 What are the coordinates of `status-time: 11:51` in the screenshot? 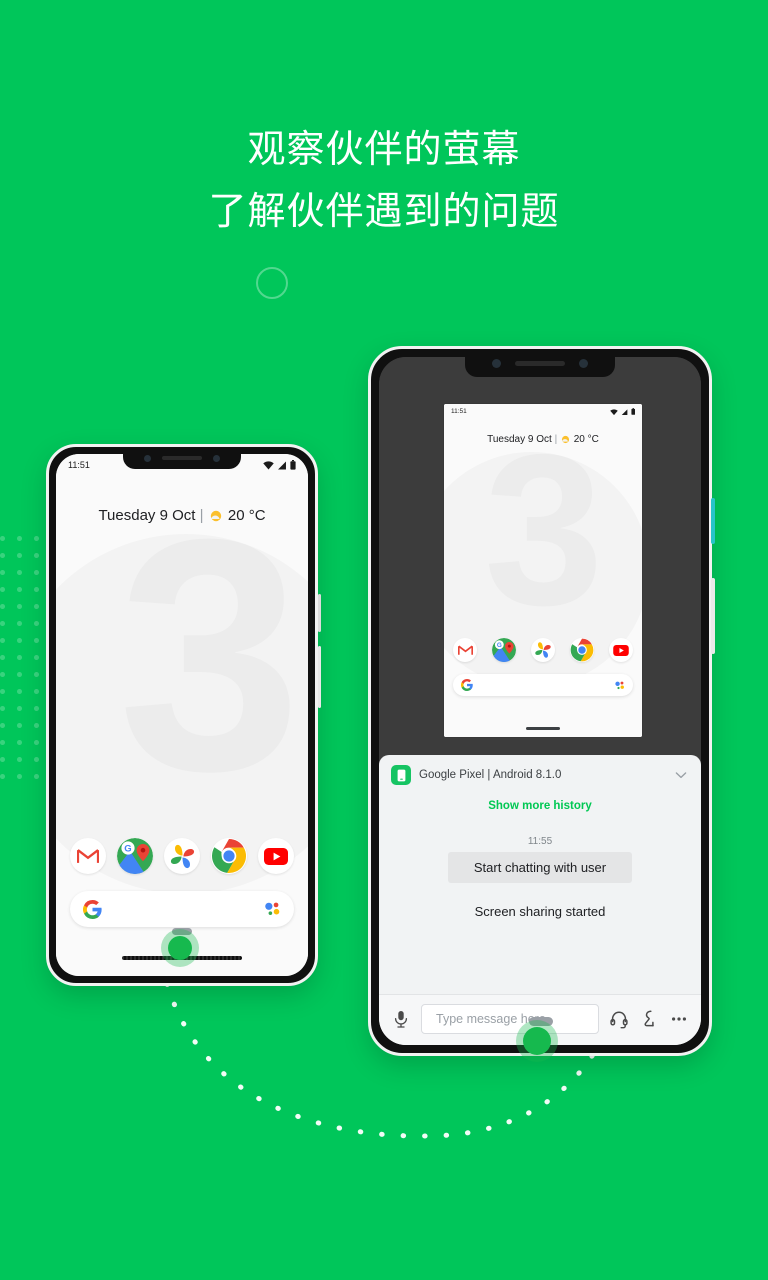 It's located at (79, 465).